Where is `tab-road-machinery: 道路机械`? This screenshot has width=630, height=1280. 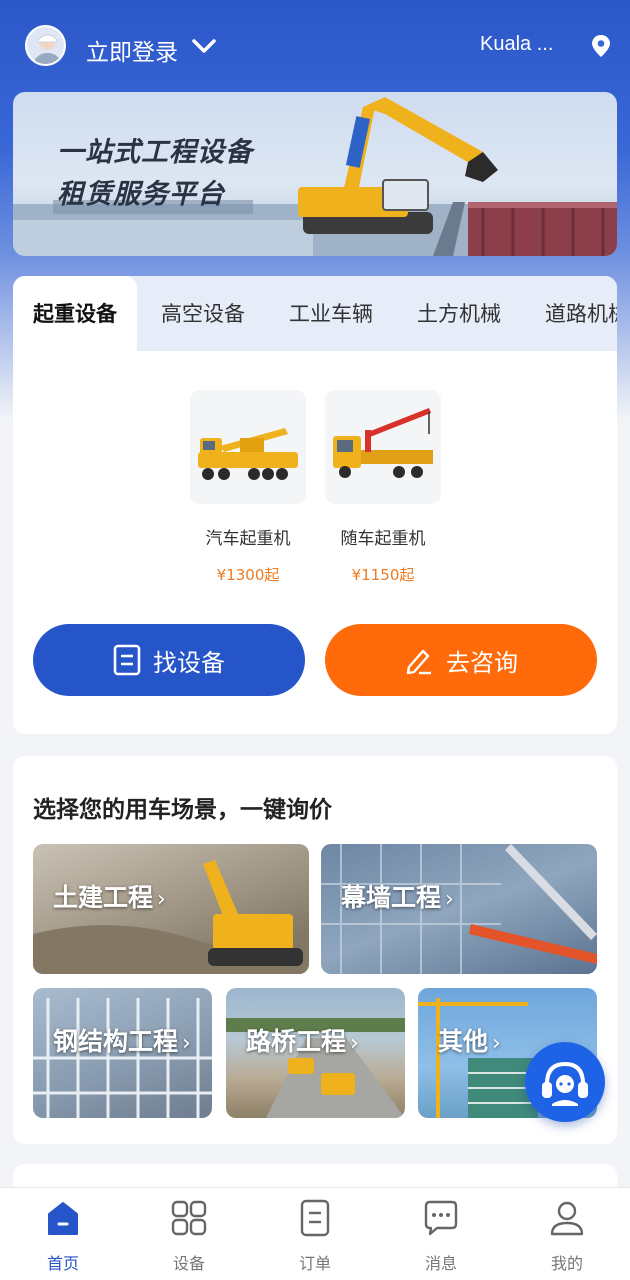 tab-road-machinery: 道路机械 is located at coordinates (581, 313).